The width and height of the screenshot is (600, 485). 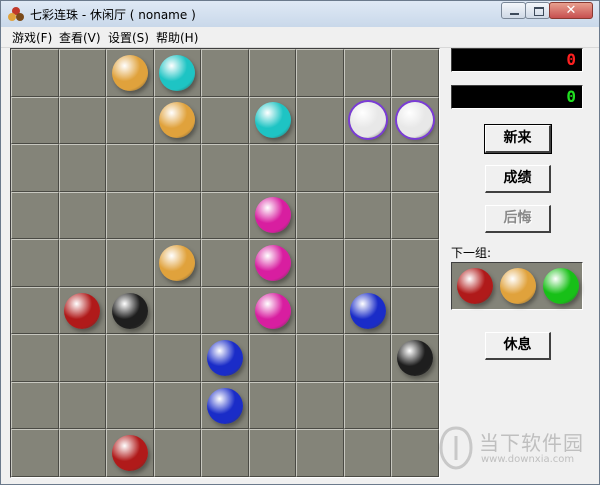 I want to click on watermark-title: 当下软件园, so click(x=531, y=443).